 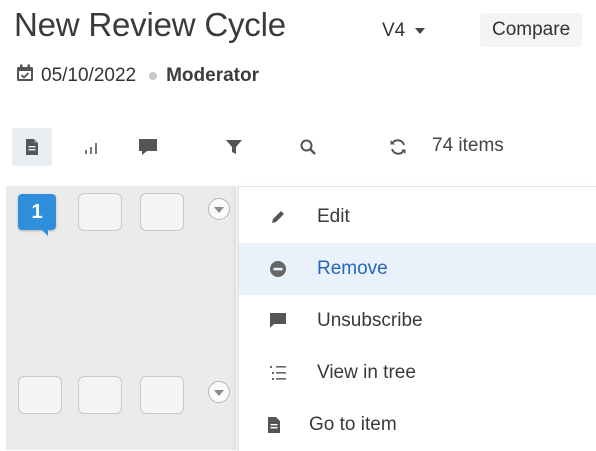 What do you see at coordinates (333, 216) in the screenshot?
I see `menu-item-label: Edit` at bounding box center [333, 216].